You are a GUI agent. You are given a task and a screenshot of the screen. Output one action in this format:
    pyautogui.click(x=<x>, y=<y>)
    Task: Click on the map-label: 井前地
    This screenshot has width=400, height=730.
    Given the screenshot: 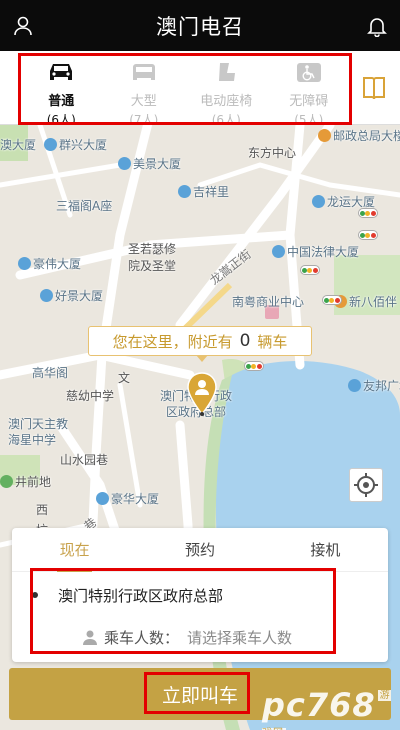 What is the action you would take?
    pyautogui.click(x=25, y=481)
    